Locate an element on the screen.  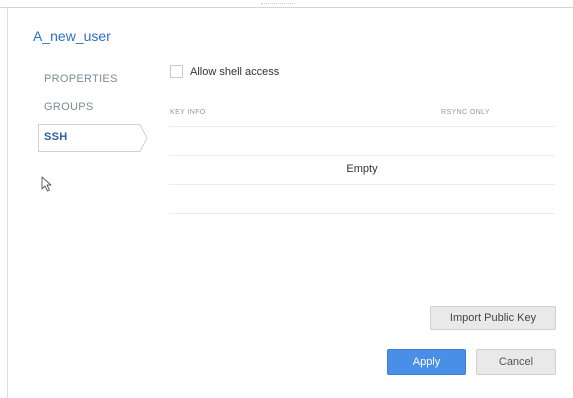
empty-state-text: Empty is located at coordinates (362, 169).